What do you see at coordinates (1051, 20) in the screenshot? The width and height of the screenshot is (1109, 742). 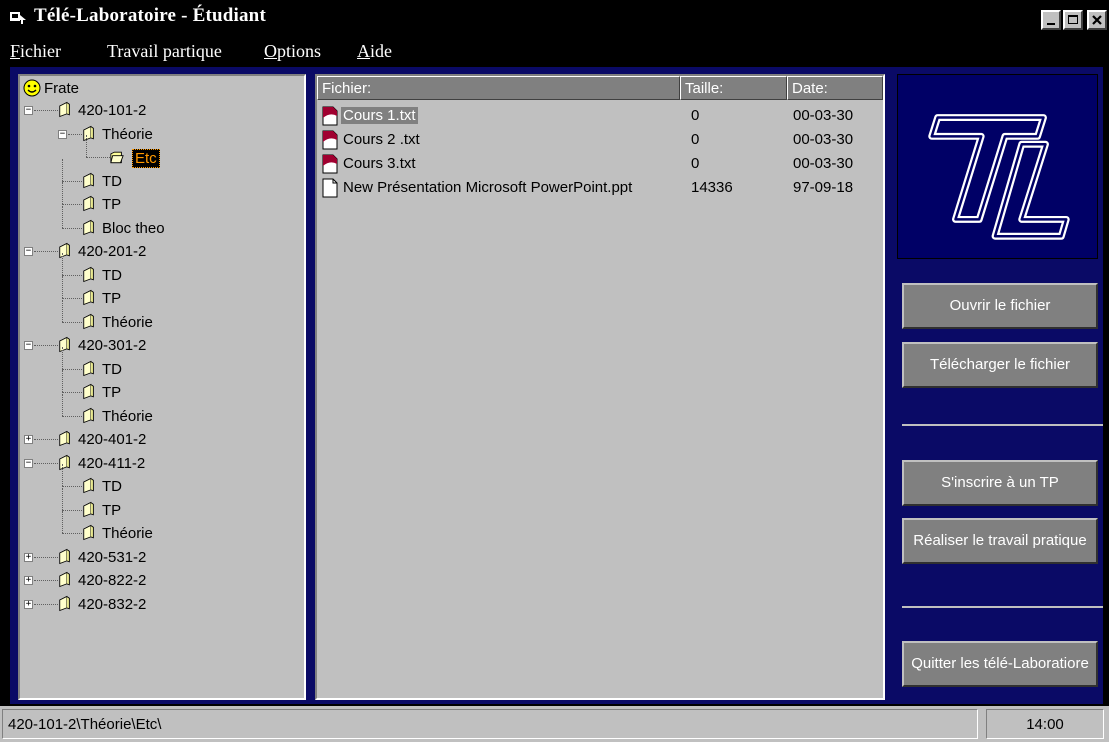 I see `minimize-button` at bounding box center [1051, 20].